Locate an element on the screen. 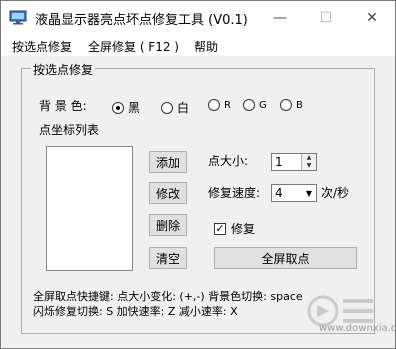 This screenshot has height=349, width=396. menu-bar: 按选点修复 全屏修复 ( F12 ) 帮助 is located at coordinates (198, 45).